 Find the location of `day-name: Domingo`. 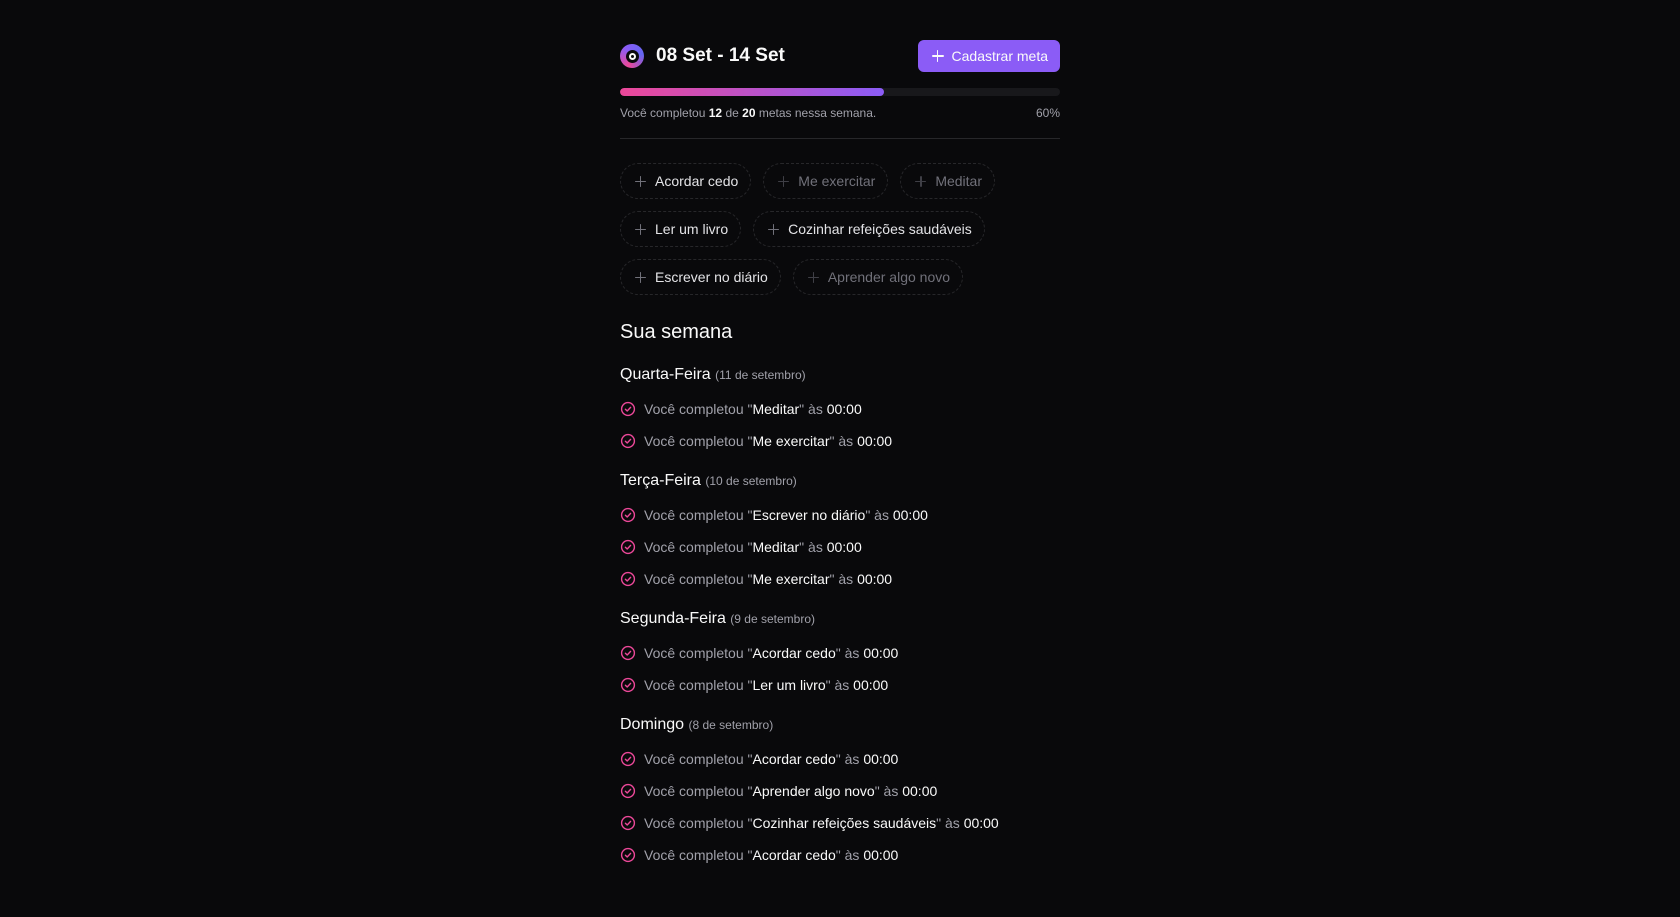

day-name: Domingo is located at coordinates (652, 724).